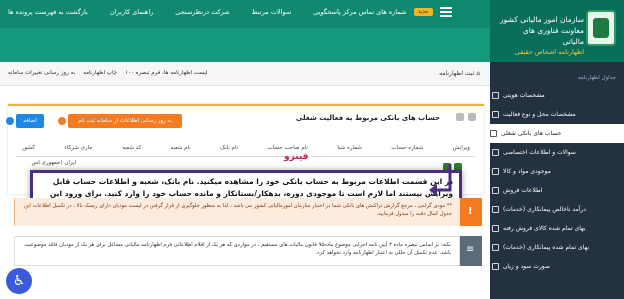  I want to click on accessibility-icon: ♿, so click(19, 281).